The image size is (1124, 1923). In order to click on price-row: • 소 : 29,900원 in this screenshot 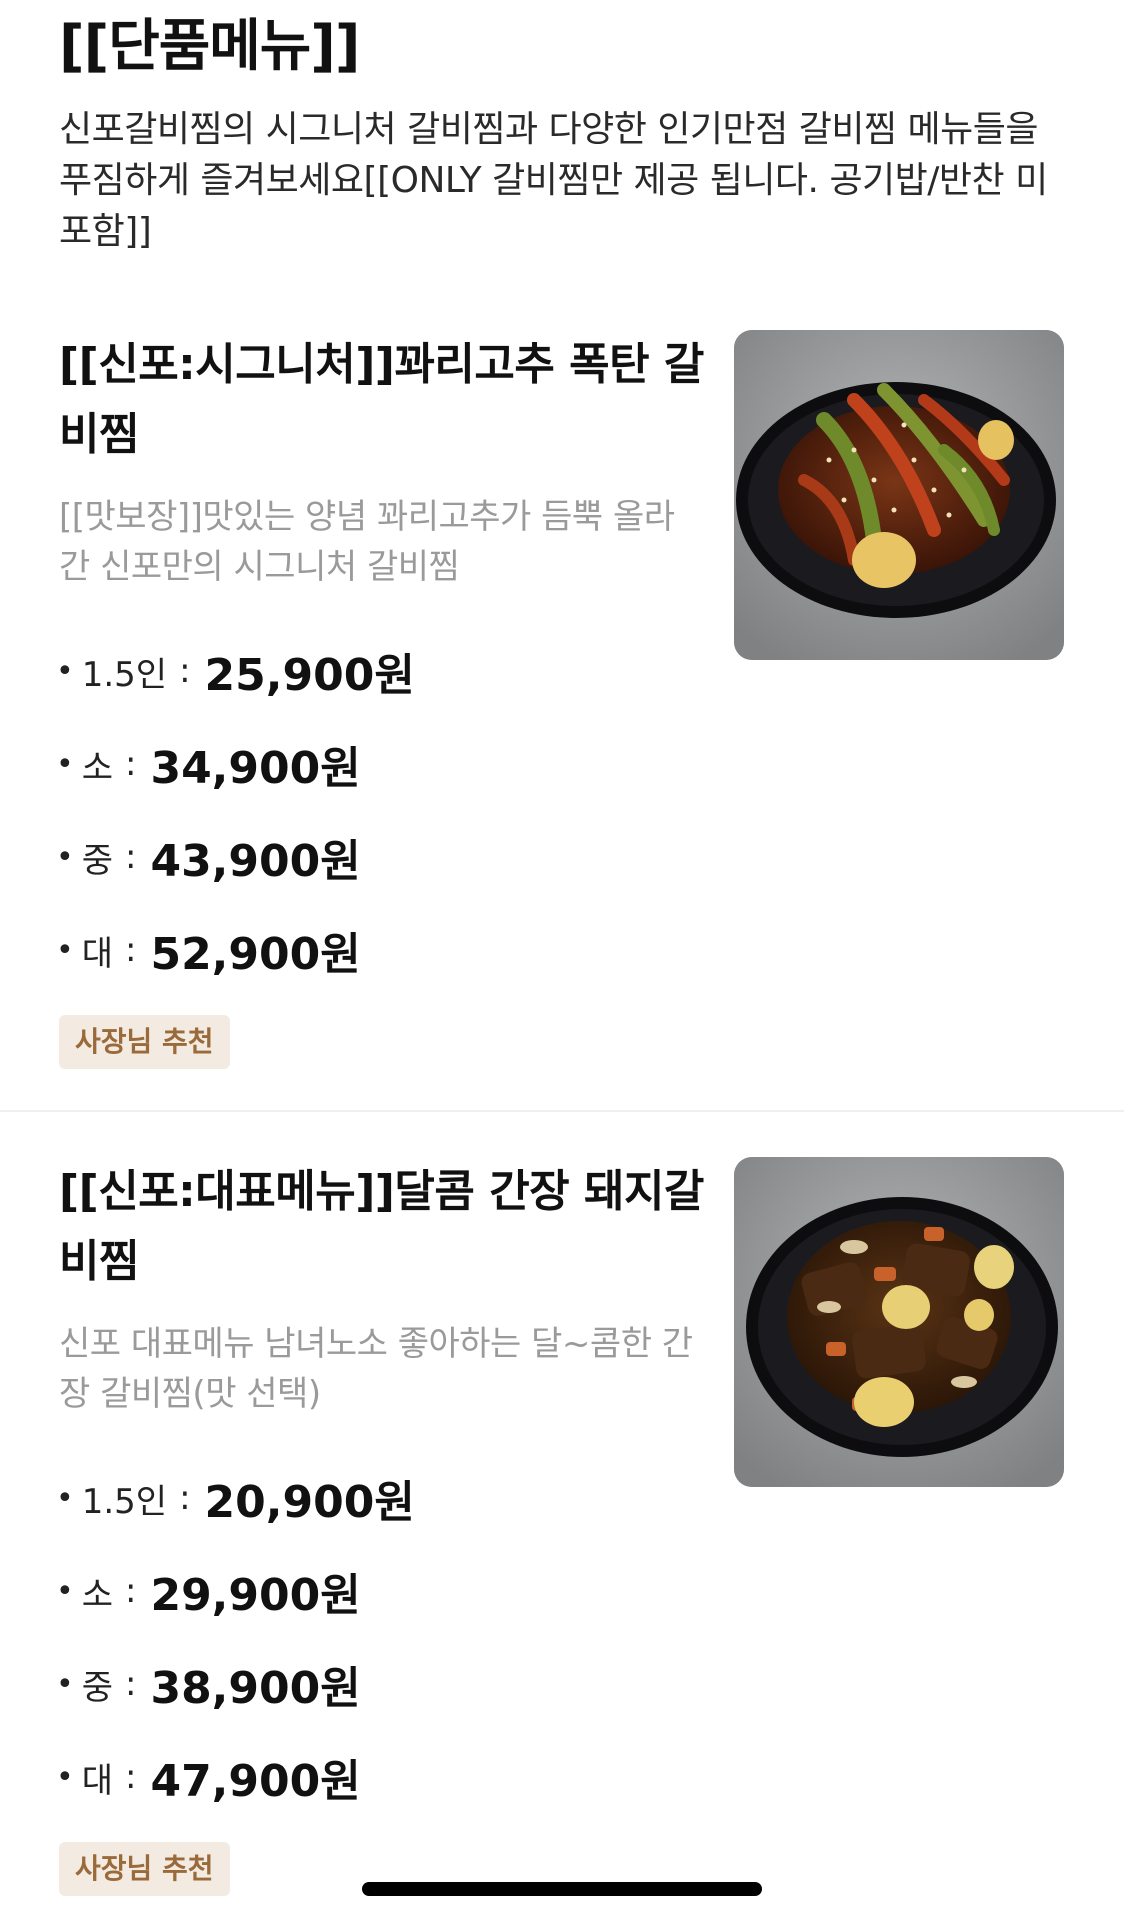, I will do `click(208, 1591)`.